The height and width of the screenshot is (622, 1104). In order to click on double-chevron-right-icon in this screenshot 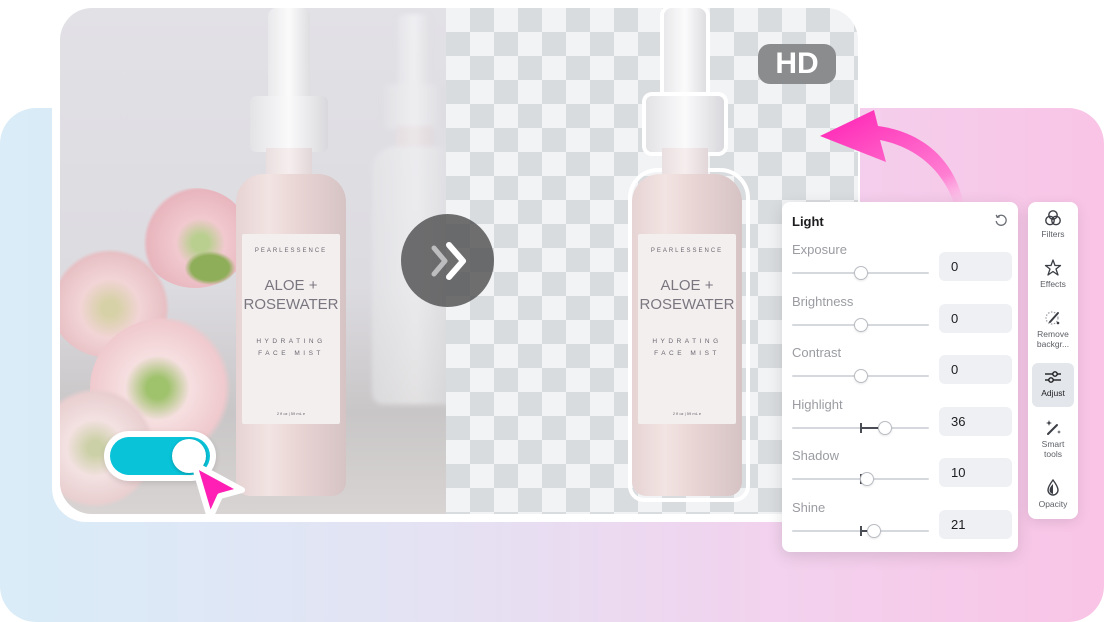, I will do `click(448, 260)`.